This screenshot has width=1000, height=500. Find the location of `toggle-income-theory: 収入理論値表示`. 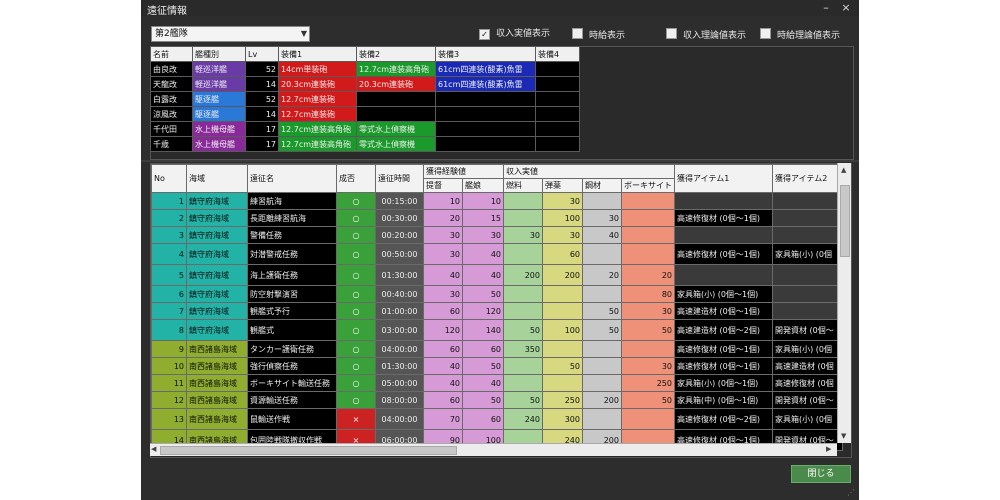

toggle-income-theory: 収入理論値表示 is located at coordinates (706, 34).